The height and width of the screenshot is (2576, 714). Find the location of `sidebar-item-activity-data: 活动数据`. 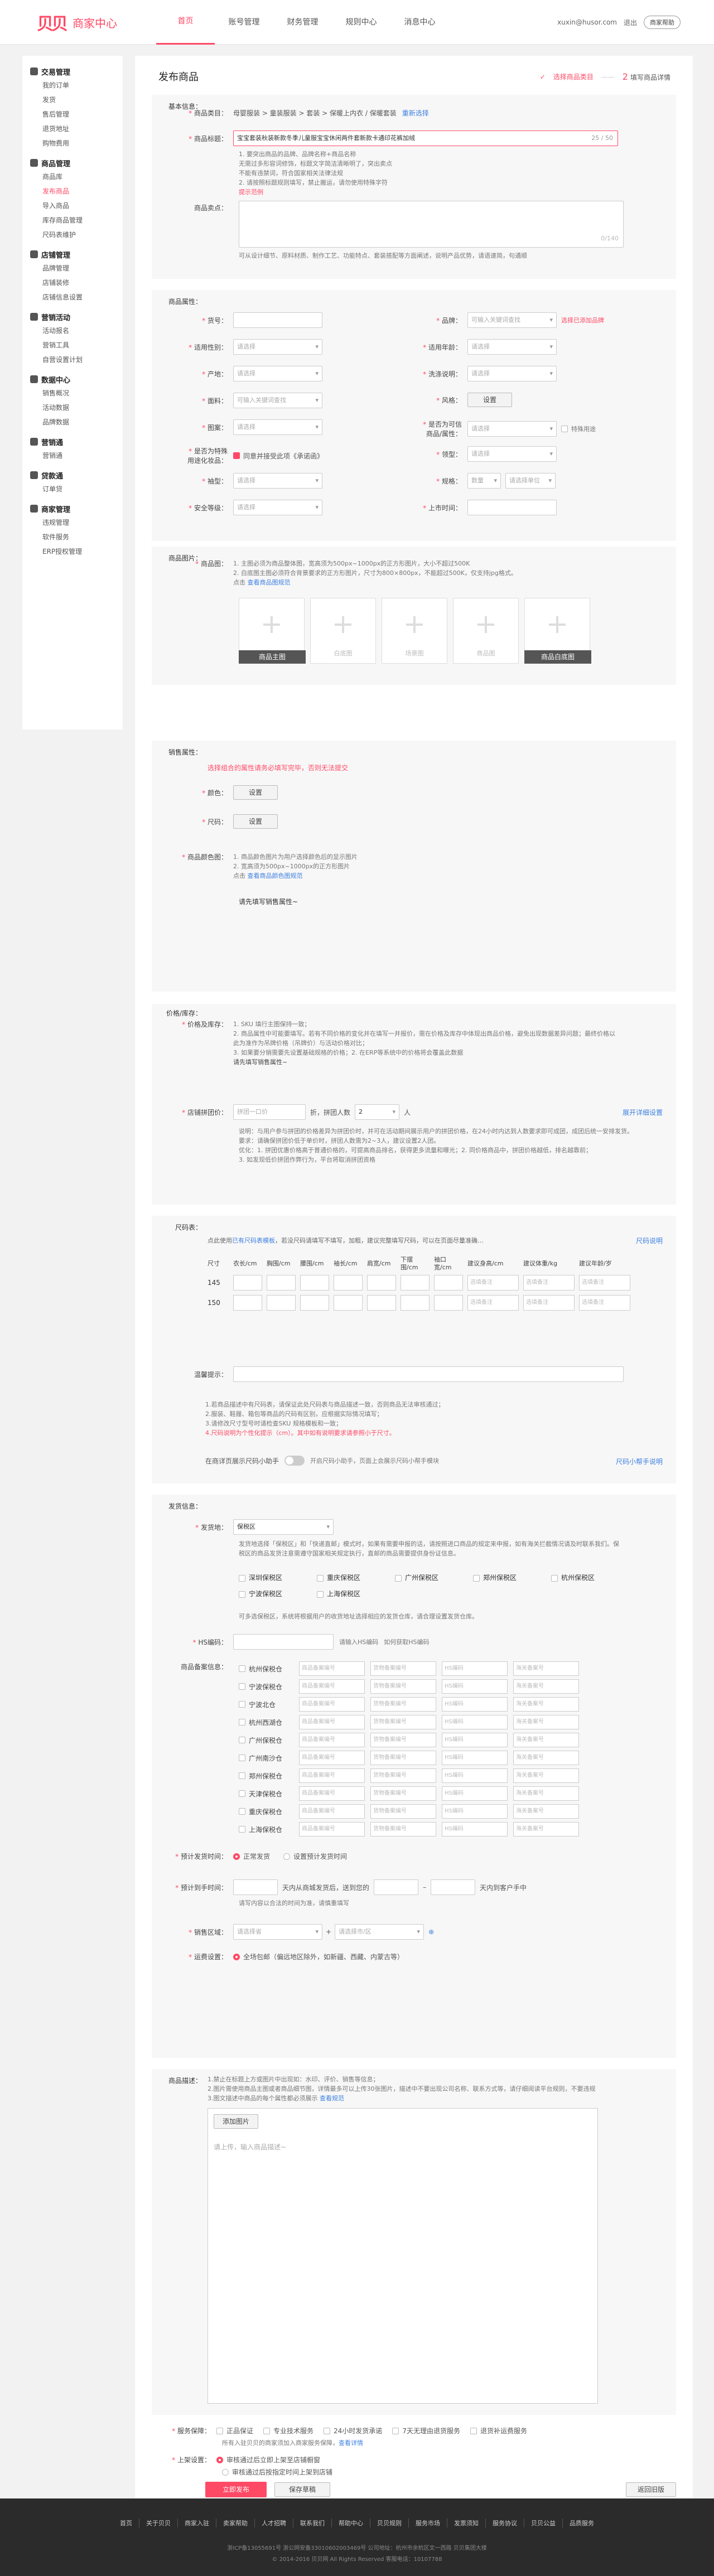

sidebar-item-activity-data: 活动数据 is located at coordinates (72, 408).